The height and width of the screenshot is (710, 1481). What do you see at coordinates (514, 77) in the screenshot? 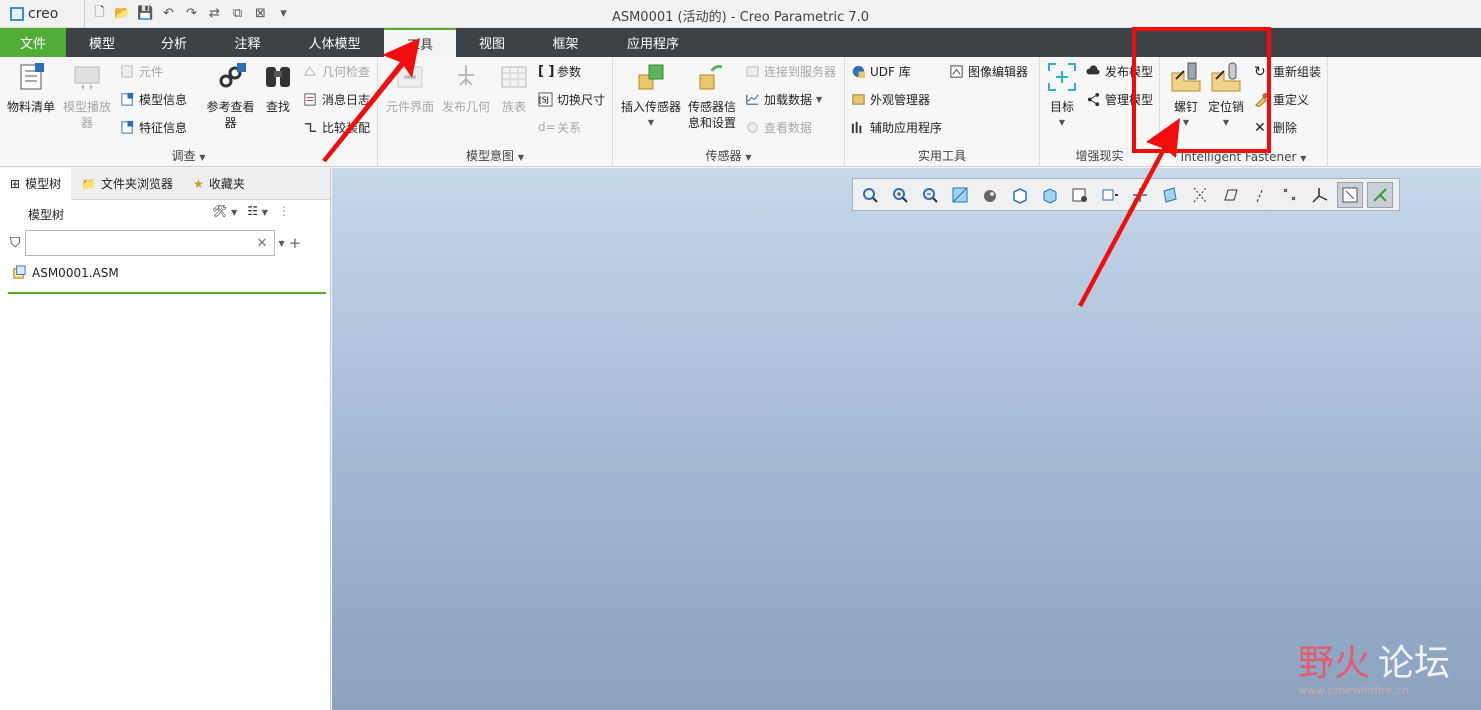
I see `family-table-icon` at bounding box center [514, 77].